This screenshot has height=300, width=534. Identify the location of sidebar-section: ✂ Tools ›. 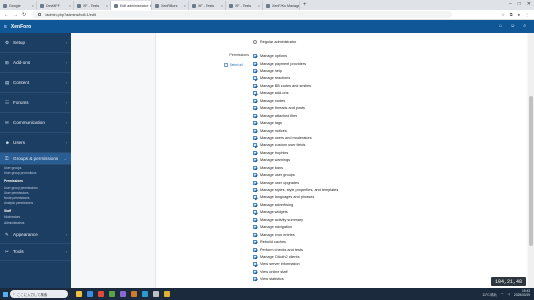
(35, 252).